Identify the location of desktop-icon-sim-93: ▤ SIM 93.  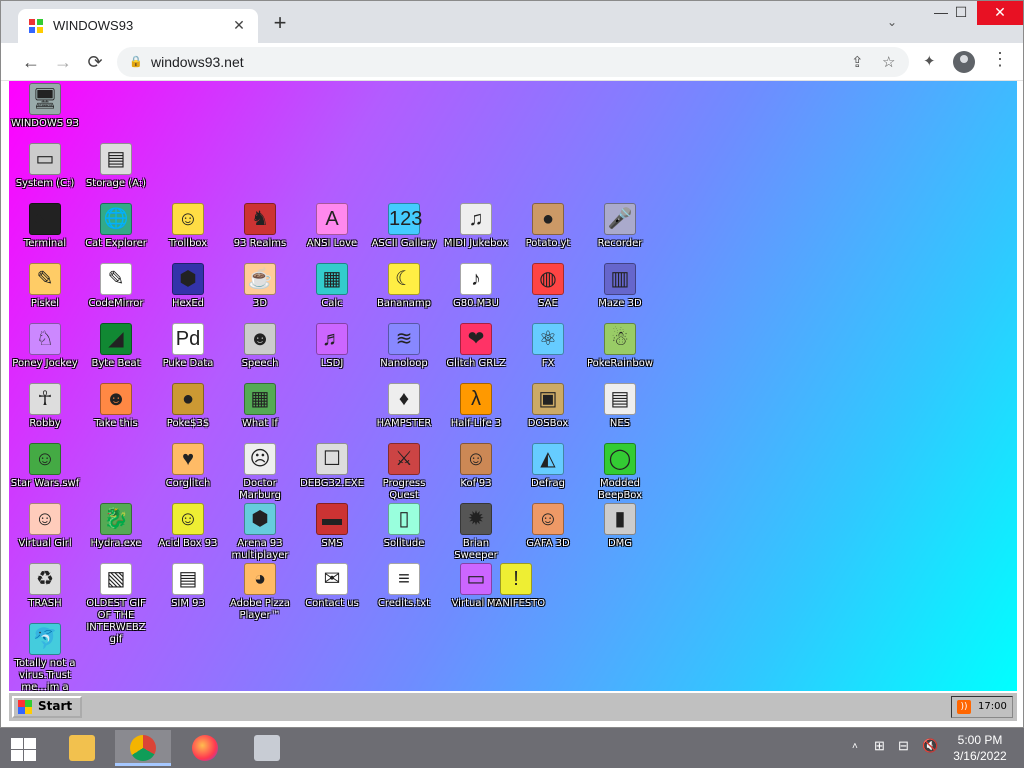
(188, 593).